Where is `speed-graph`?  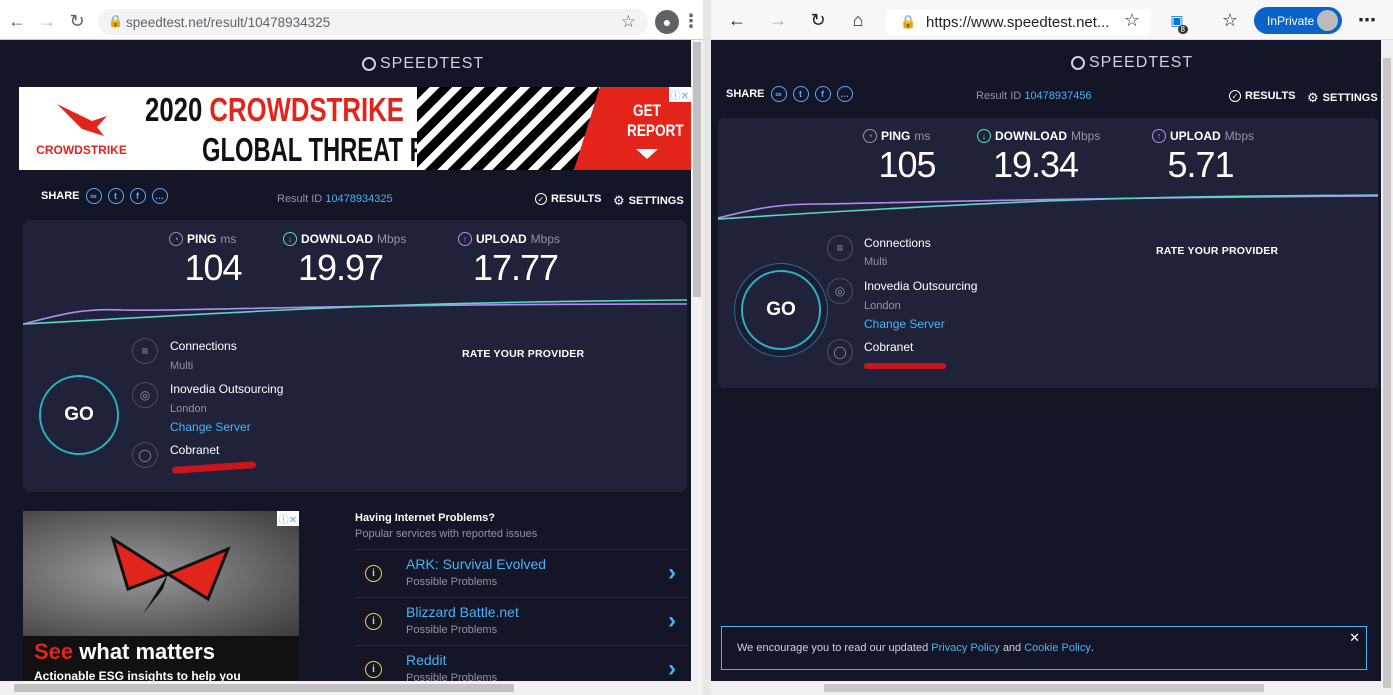
speed-graph is located at coordinates (355, 312).